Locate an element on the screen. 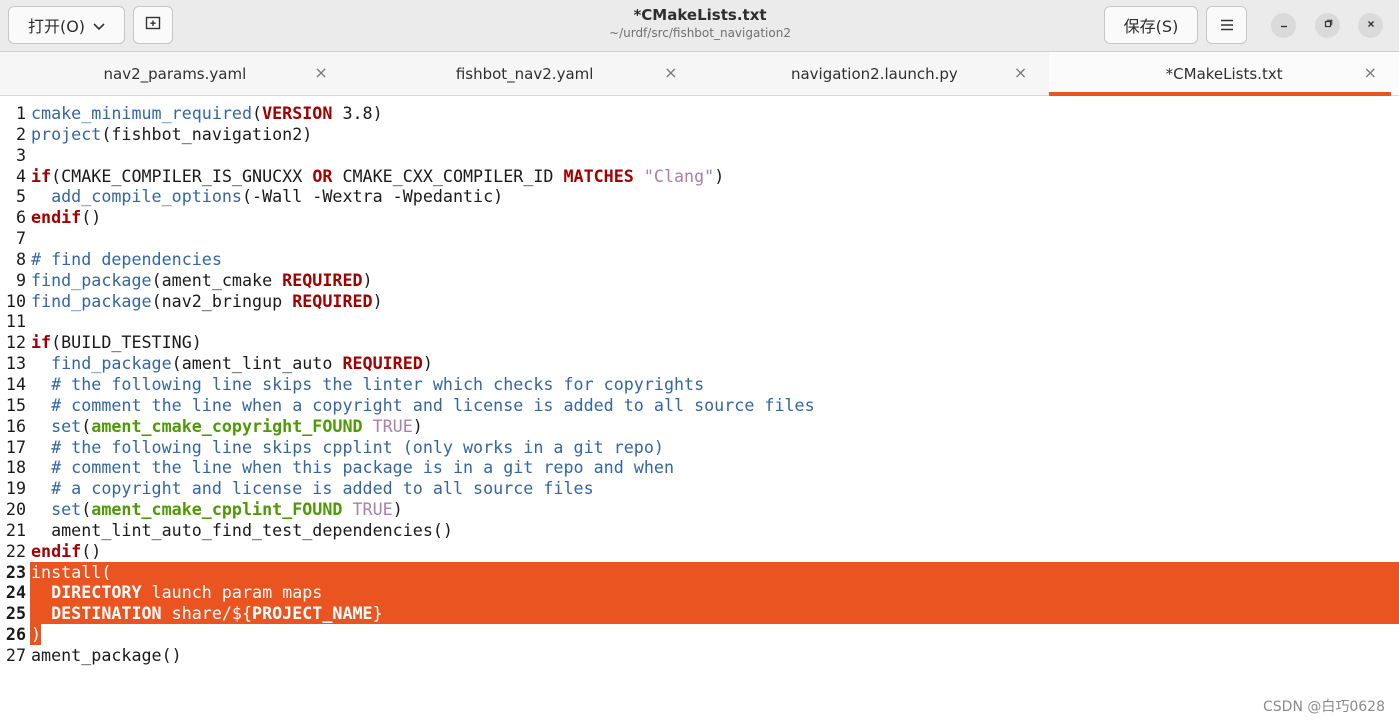  code-token: # find dependencies is located at coordinates (126, 258).